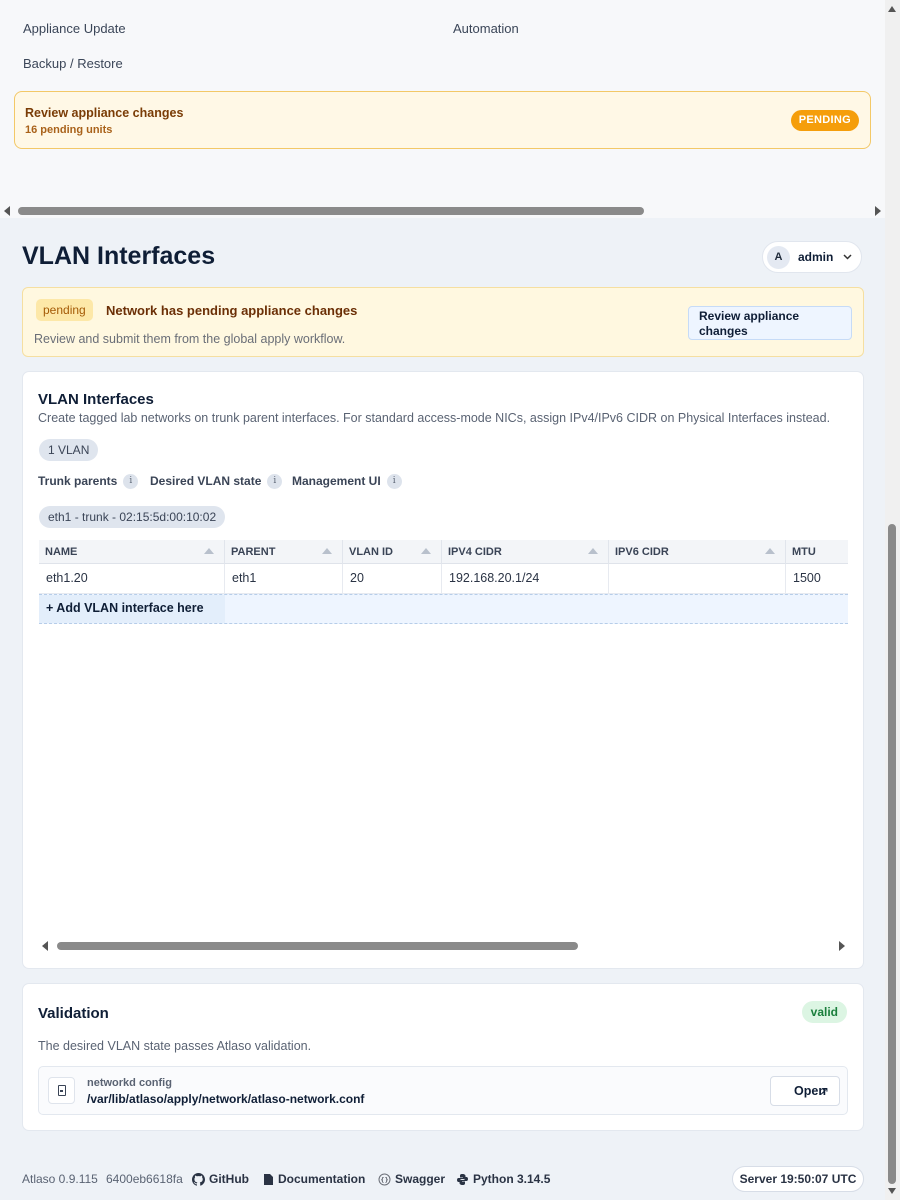  Describe the element at coordinates (817, 552) in the screenshot. I see `column-header-mtu: MTU` at that location.